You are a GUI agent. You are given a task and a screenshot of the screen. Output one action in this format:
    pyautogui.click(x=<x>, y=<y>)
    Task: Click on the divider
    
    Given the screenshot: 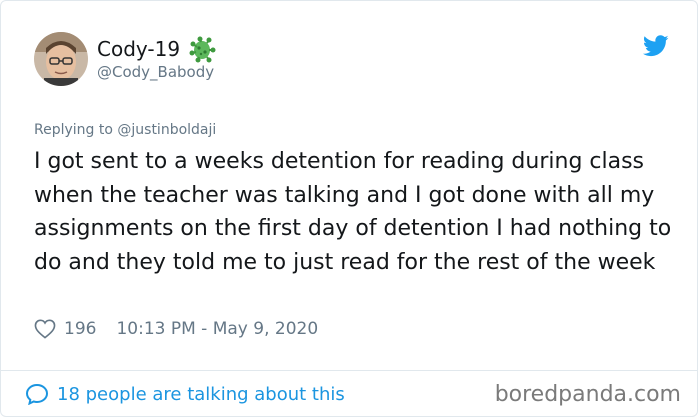 What is the action you would take?
    pyautogui.click(x=349, y=370)
    